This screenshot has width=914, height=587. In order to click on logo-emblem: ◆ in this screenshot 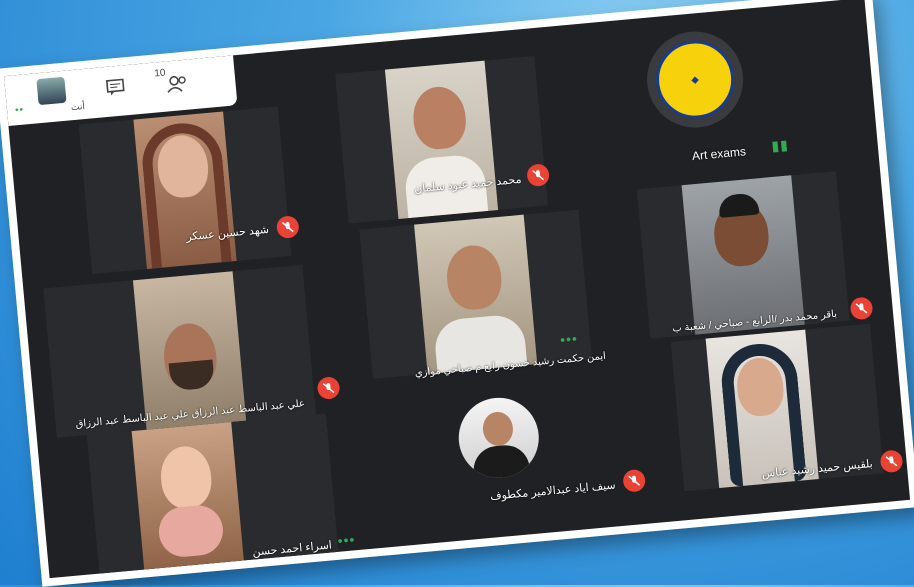, I will do `click(695, 79)`.